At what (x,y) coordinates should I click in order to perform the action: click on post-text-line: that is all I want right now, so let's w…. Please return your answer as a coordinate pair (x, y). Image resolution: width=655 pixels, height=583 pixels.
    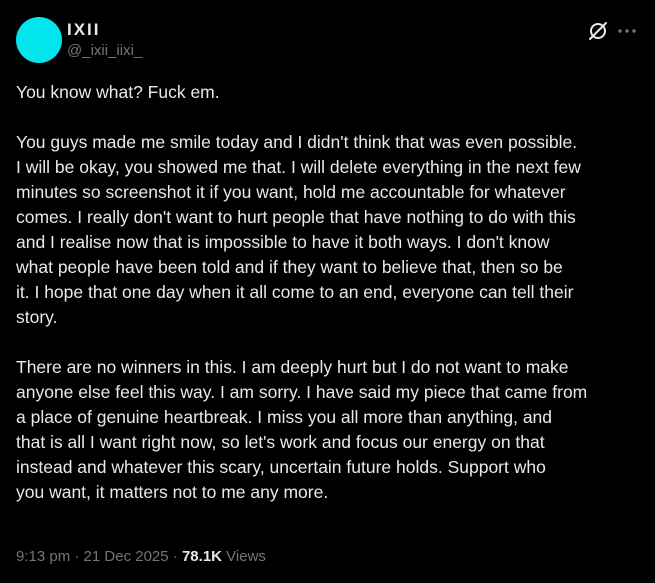
    Looking at the image, I should click on (280, 442).